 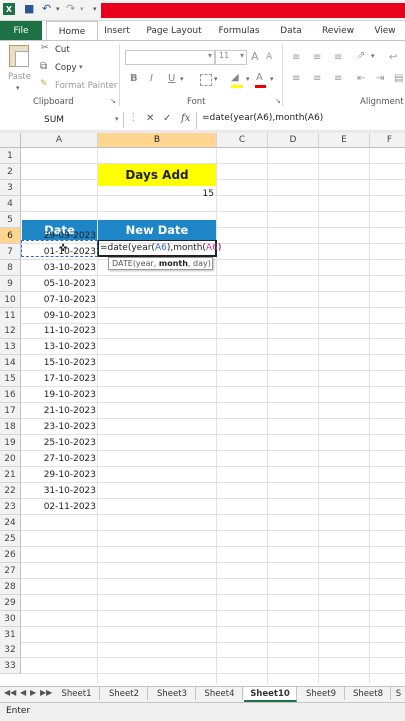 What do you see at coordinates (77, 693) in the screenshot?
I see `sheet-tab-sheet1: Sheet1` at bounding box center [77, 693].